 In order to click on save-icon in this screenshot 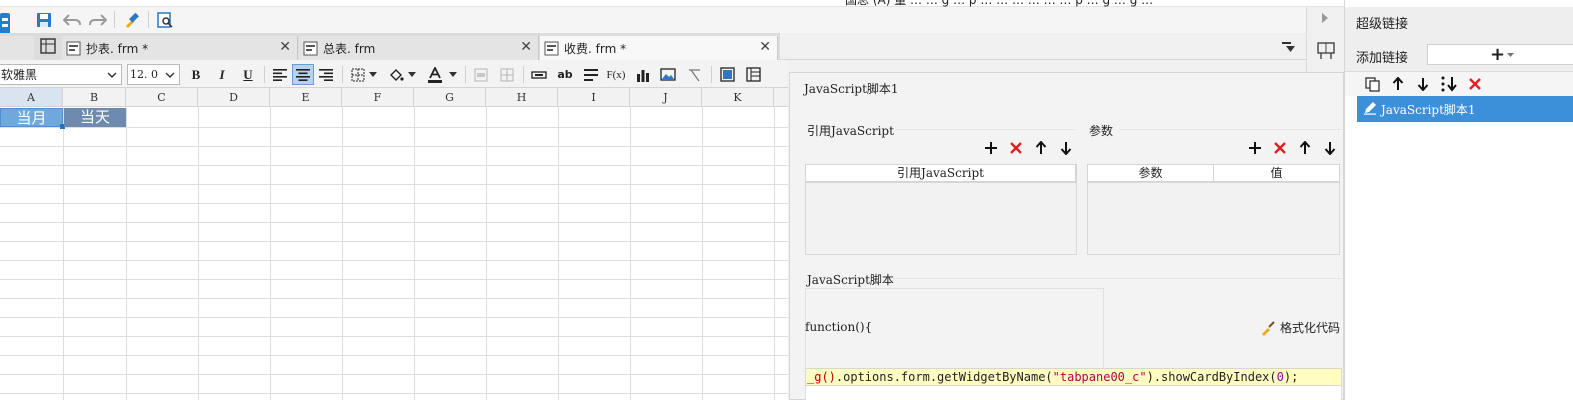, I will do `click(44, 20)`.